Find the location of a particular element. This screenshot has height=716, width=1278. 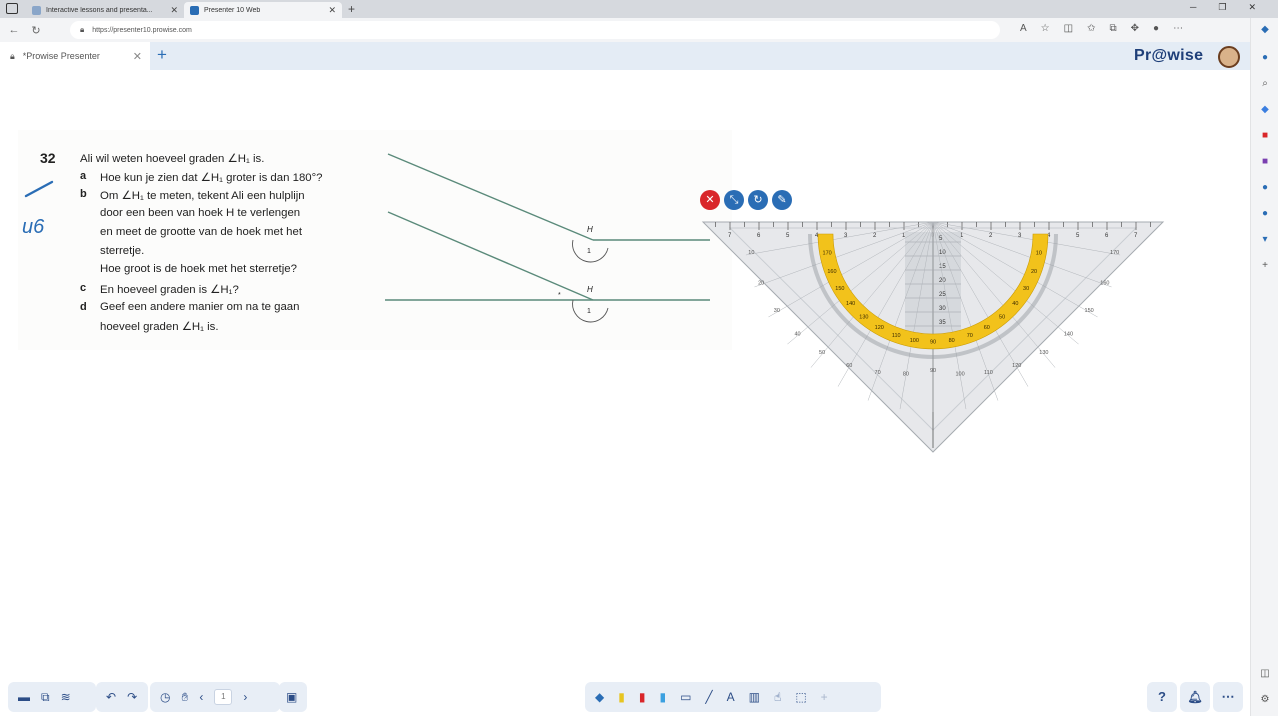

circle-app-icon: ● is located at coordinates (1265, 188).